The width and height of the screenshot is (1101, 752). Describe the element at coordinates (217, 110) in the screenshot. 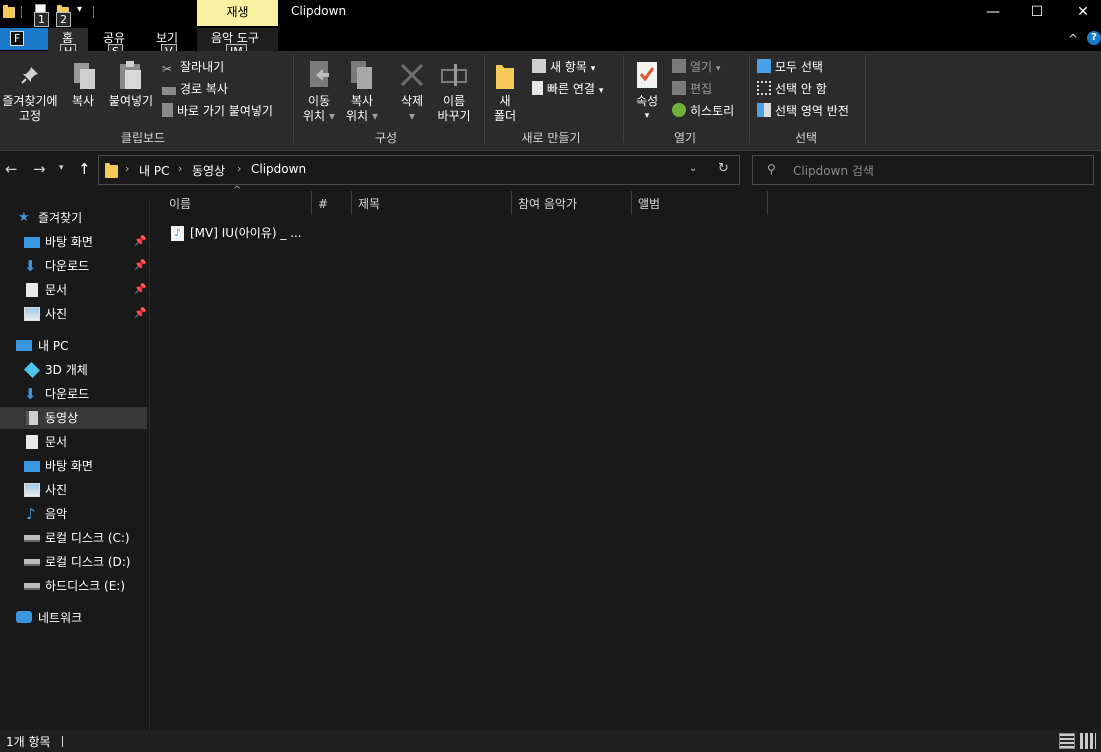

I see `paste-shortcut-button: 바로 가기 붙여넣기` at that location.